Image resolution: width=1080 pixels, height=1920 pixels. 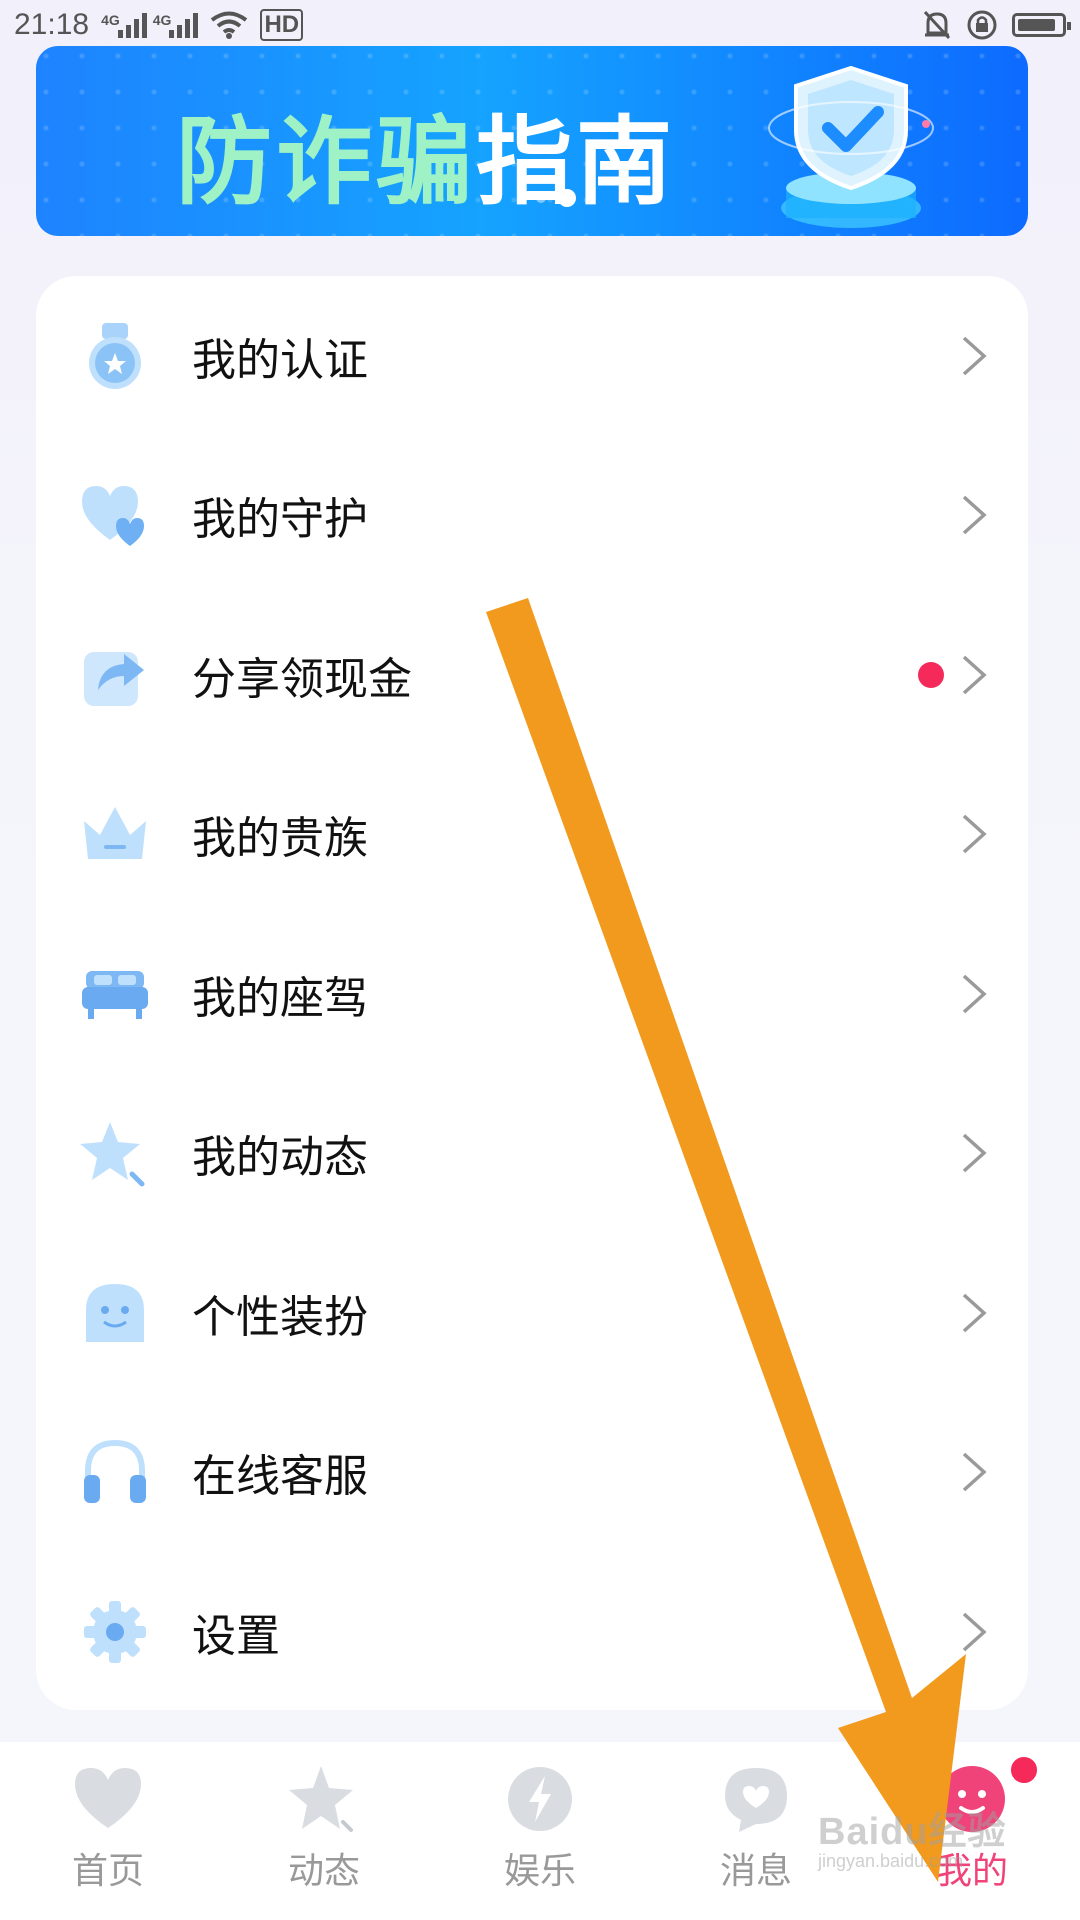 I want to click on share-icon, so click(x=114, y=678).